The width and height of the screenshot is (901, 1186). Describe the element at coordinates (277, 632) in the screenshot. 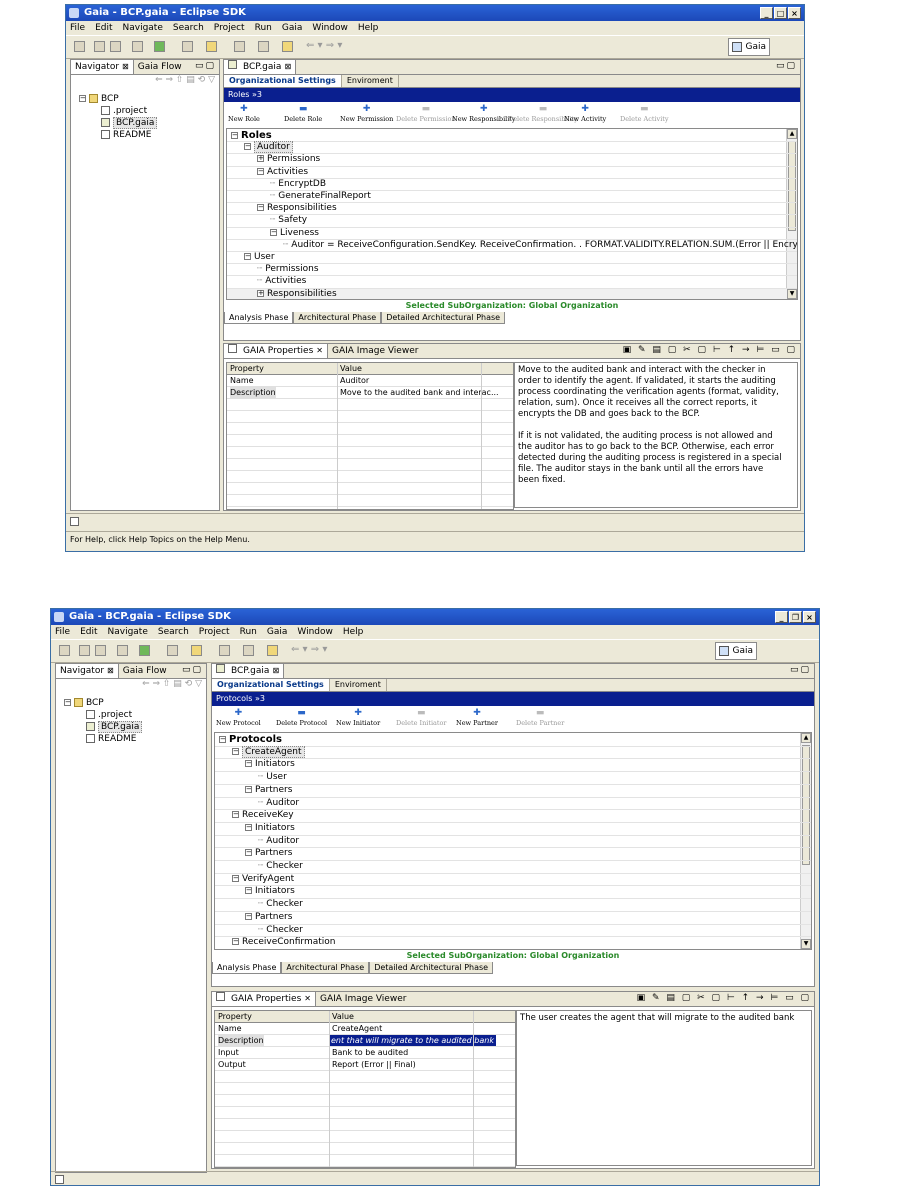

I see `menu-gaia: Gaia` at that location.